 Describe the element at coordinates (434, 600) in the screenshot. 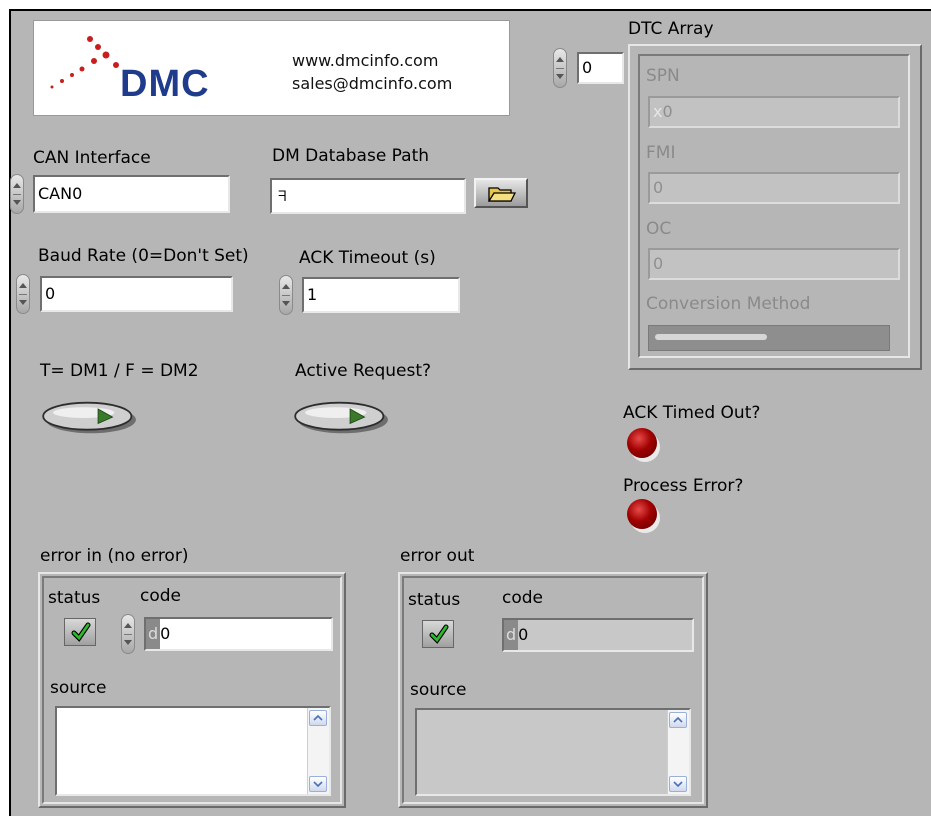

I see `error-out-status-label: status` at that location.